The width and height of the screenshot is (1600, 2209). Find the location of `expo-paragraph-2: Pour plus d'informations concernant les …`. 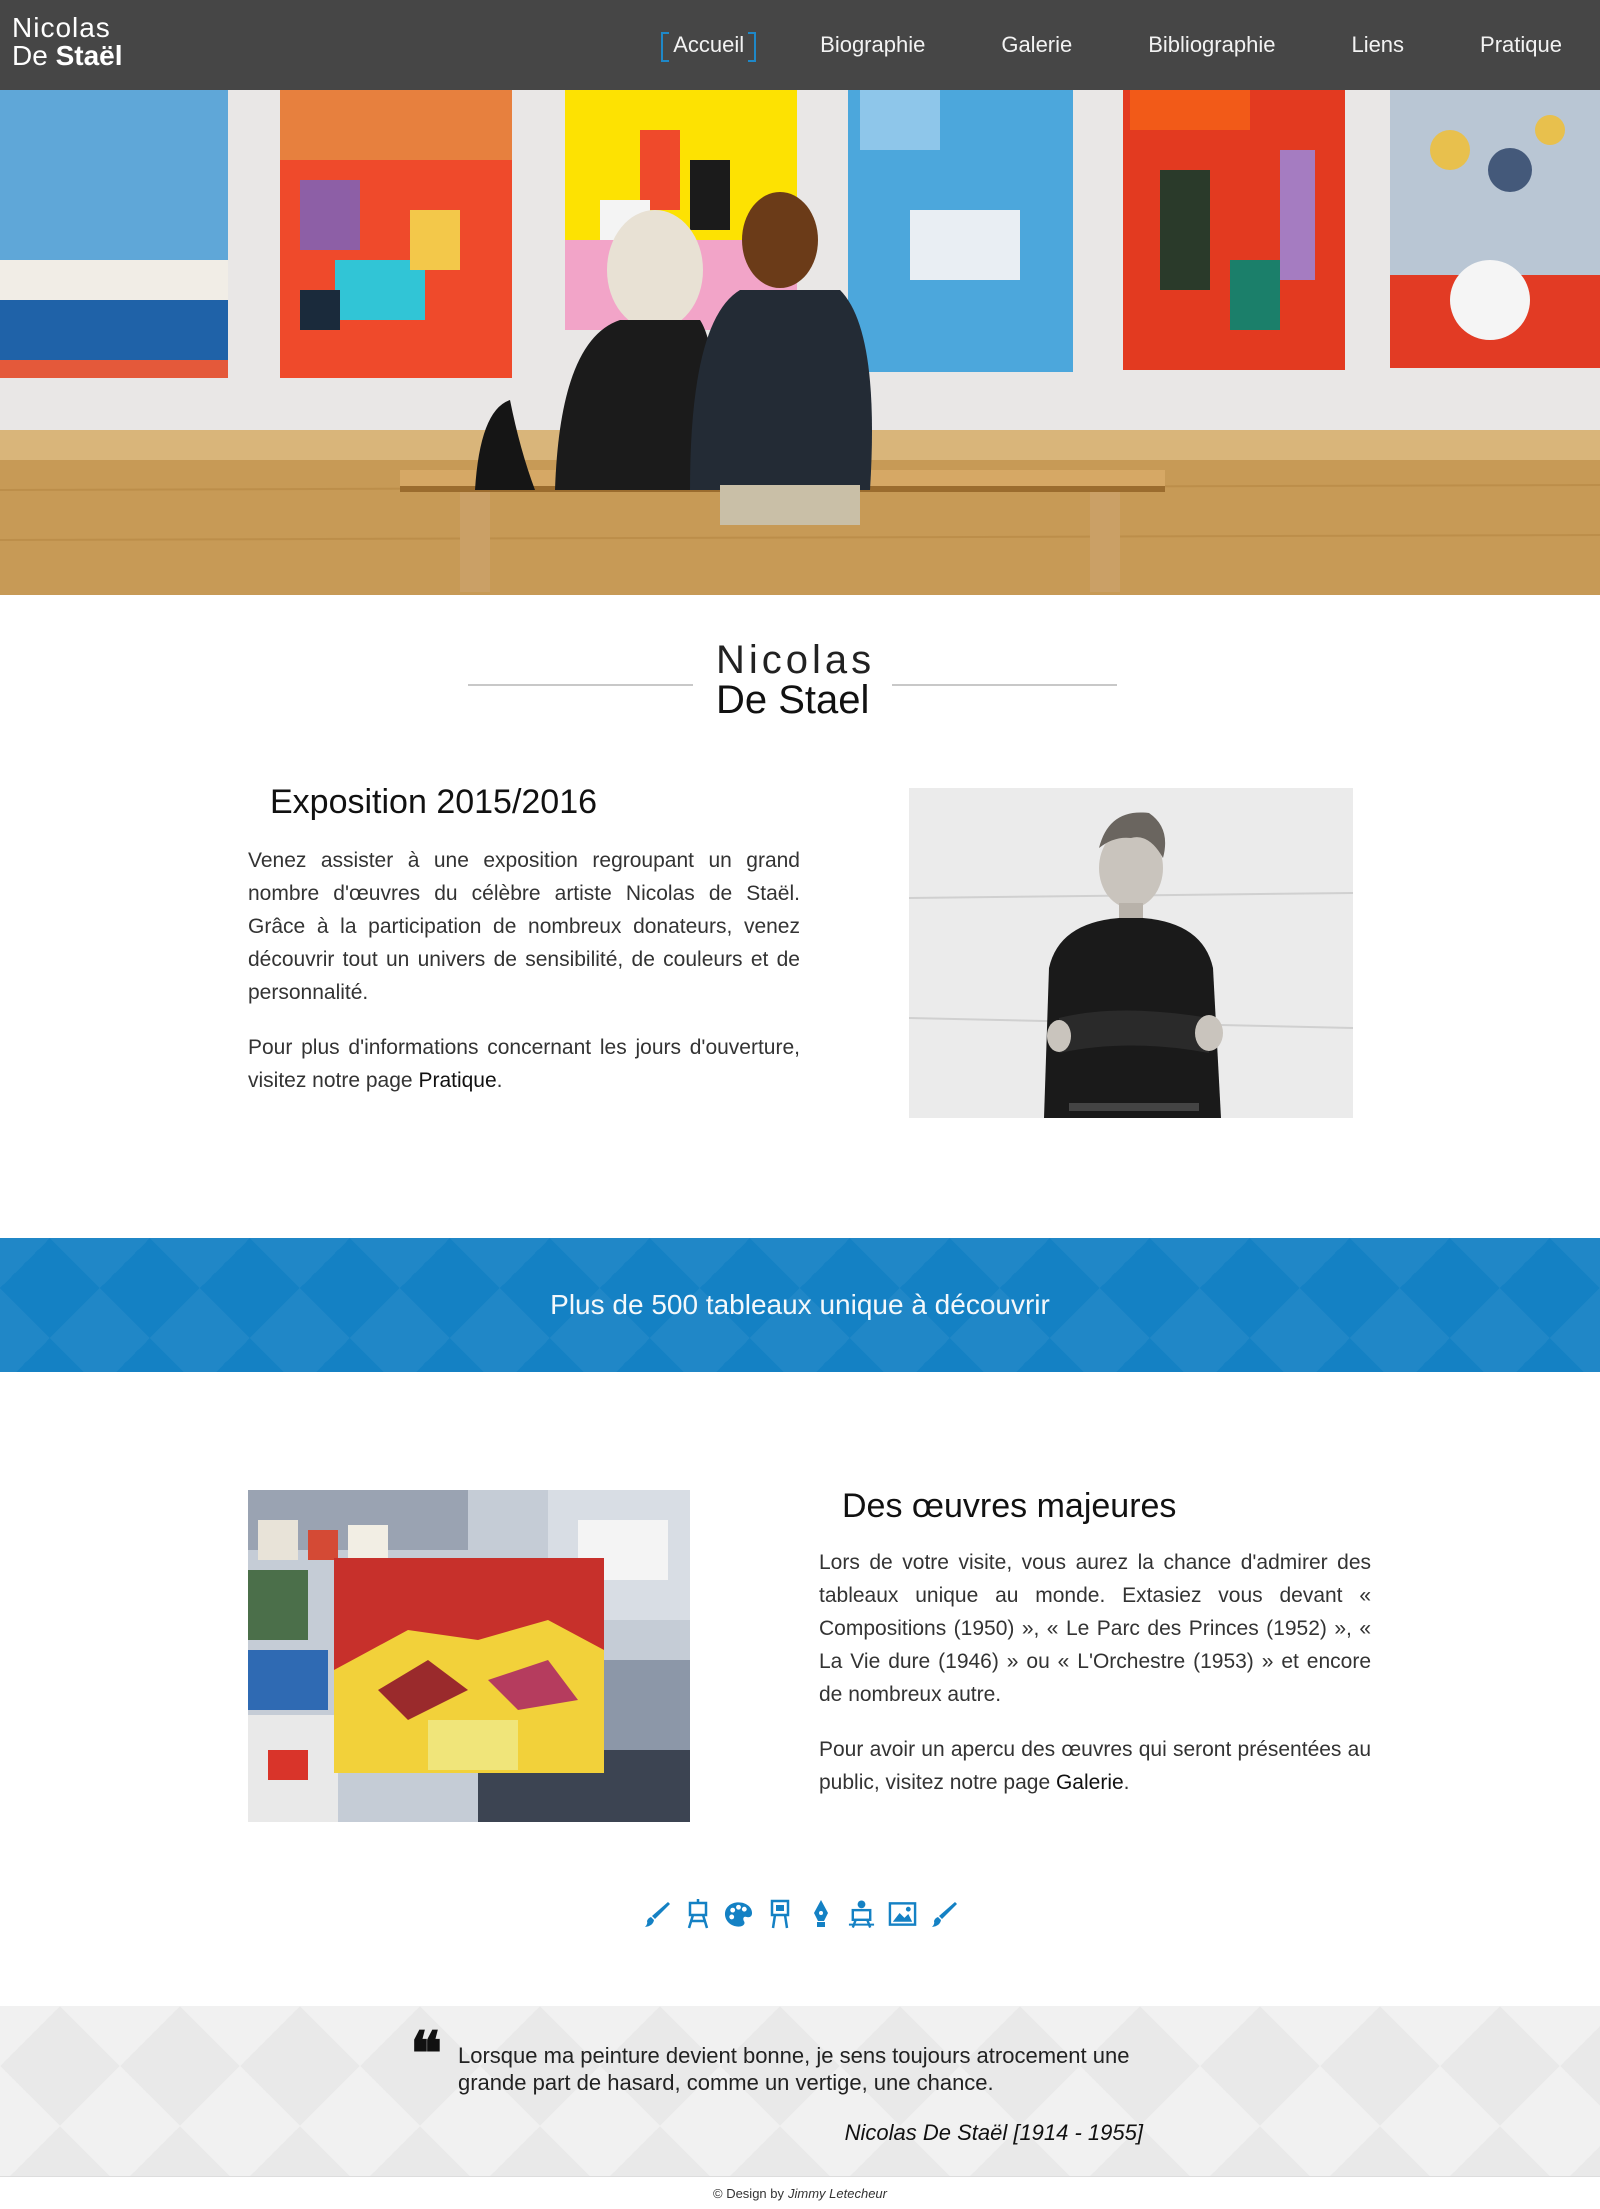

expo-paragraph-2: Pour plus d'informations concernant les … is located at coordinates (524, 1064).